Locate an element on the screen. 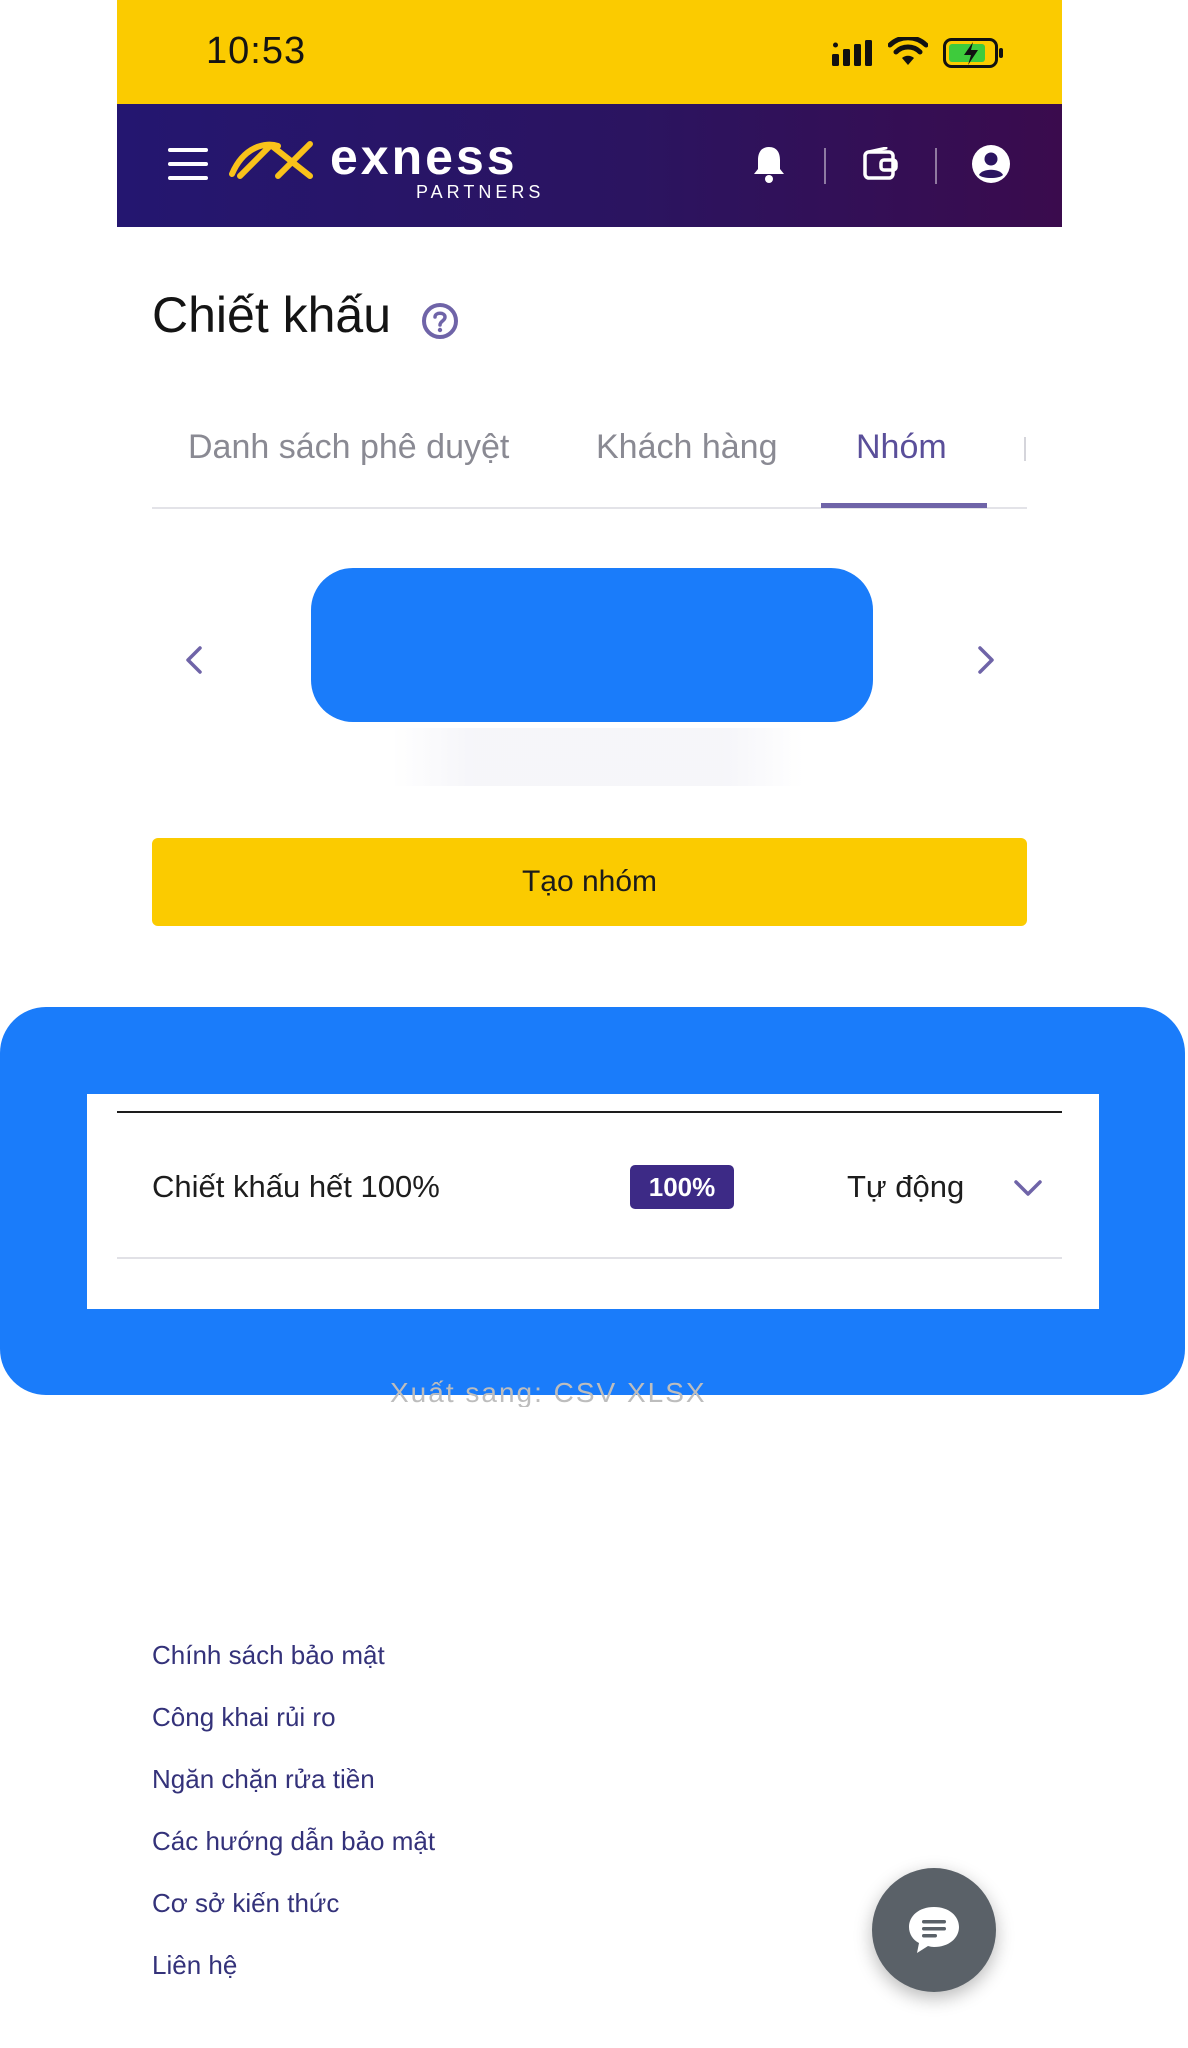 The height and width of the screenshot is (2048, 1188). rebate-row-bottom-border is located at coordinates (589, 1258).